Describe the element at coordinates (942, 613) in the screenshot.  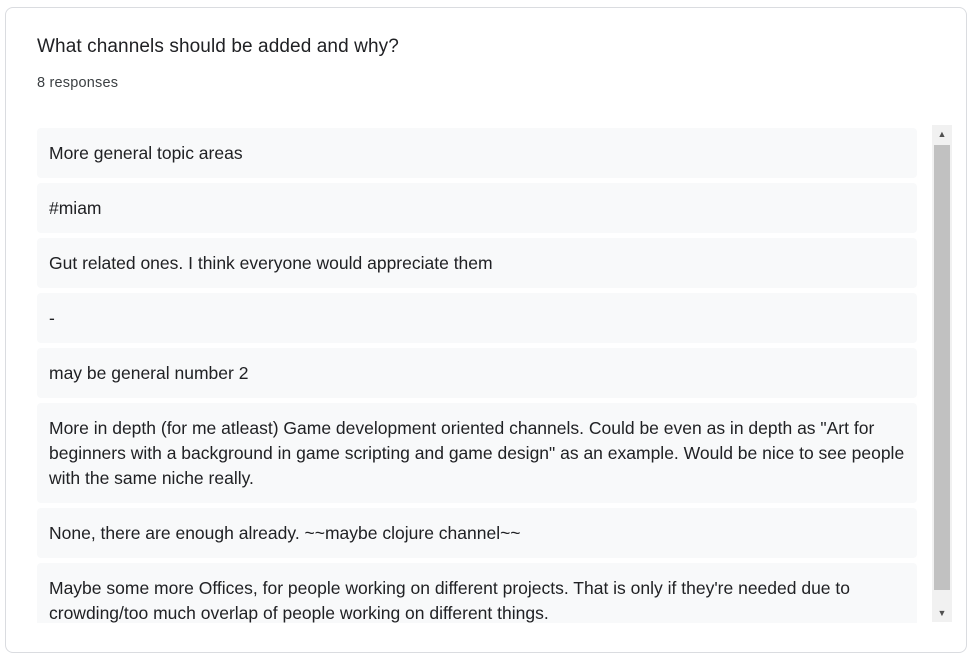
I see `scroll-down-icon: ▼` at that location.